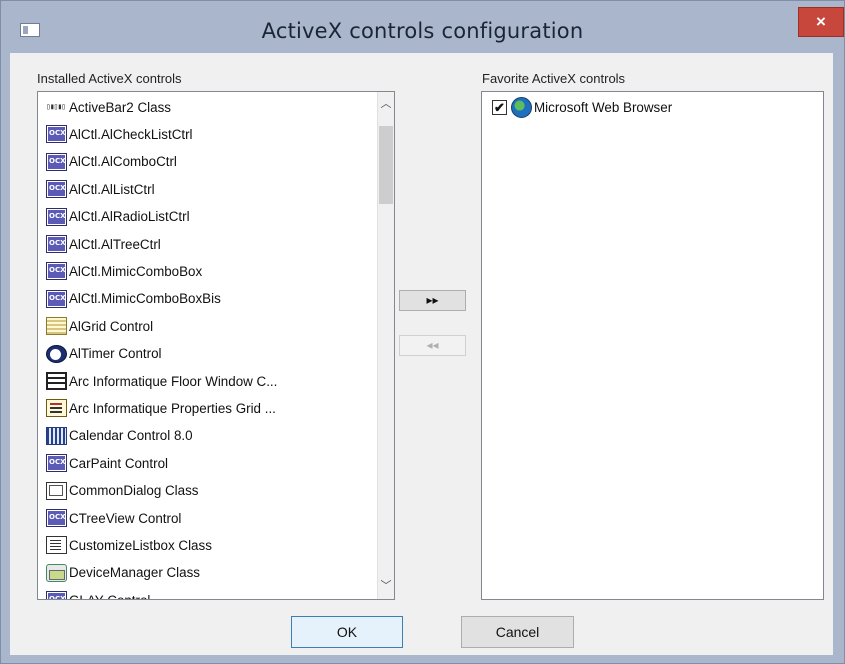 Image resolution: width=845 pixels, height=664 pixels. What do you see at coordinates (112, 189) in the screenshot?
I see `list-item-label: AlCtl.AlListCtrl` at bounding box center [112, 189].